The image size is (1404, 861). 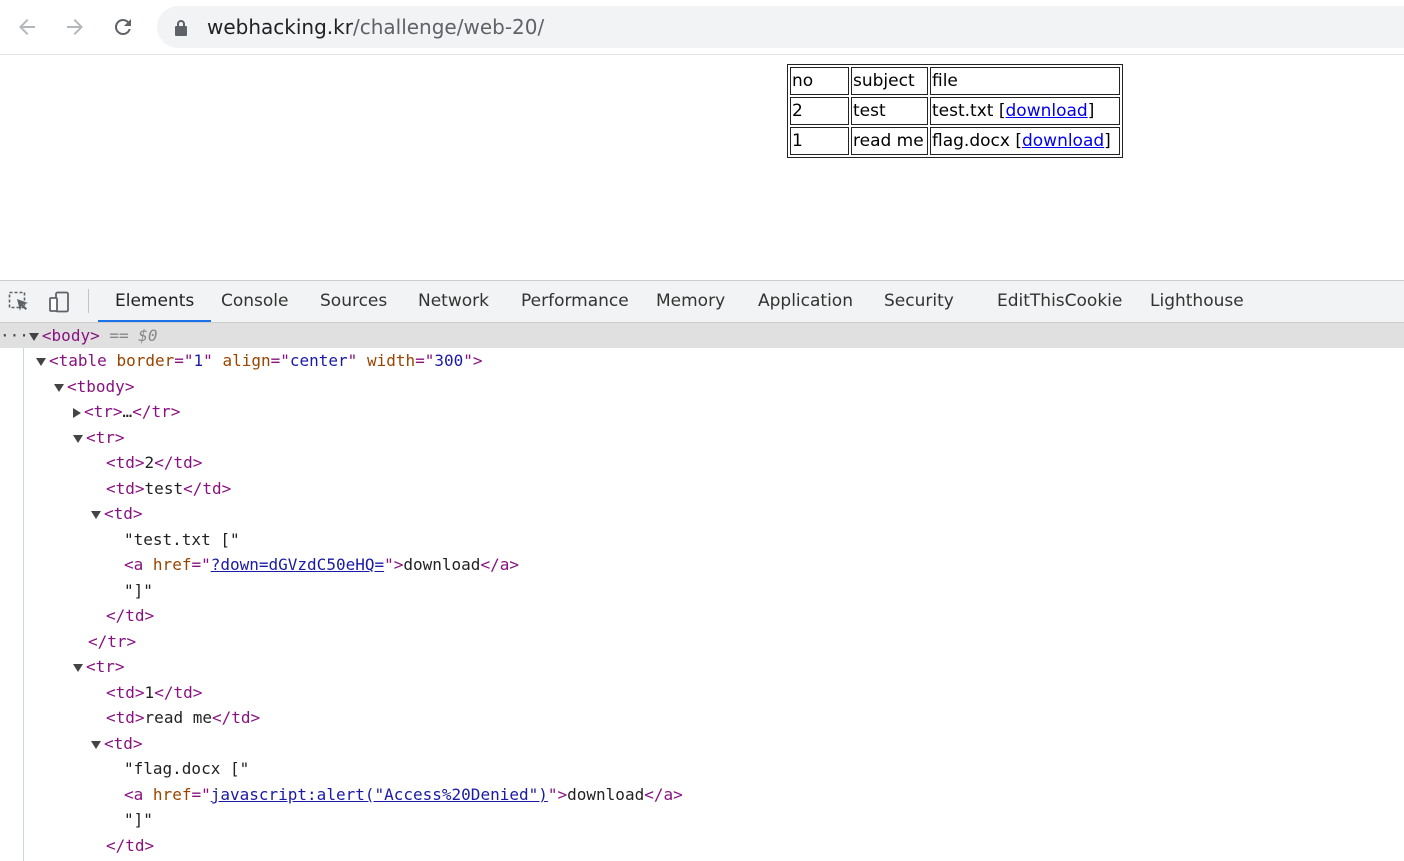 I want to click on dom-node-td: <td>test</td>, so click(x=168, y=488).